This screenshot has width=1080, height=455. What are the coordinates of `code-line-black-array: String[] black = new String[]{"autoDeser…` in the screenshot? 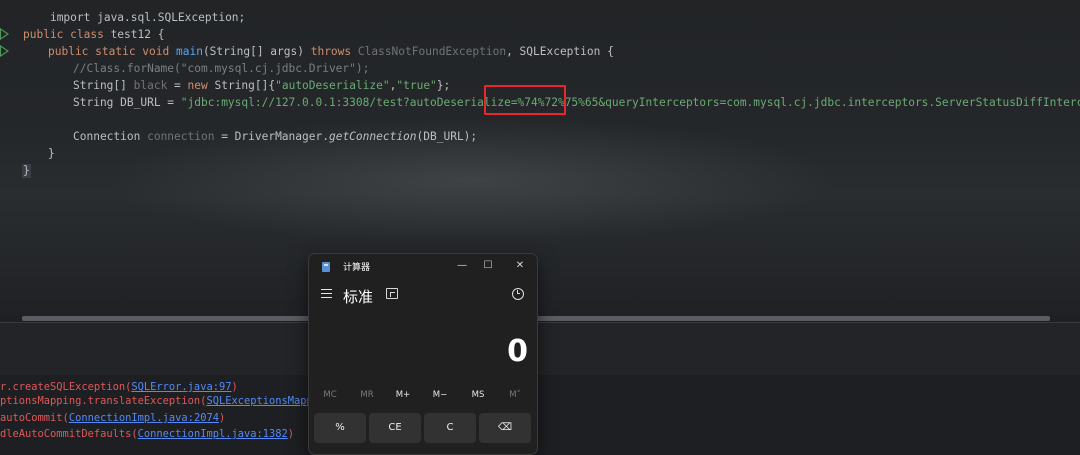 It's located at (261, 85).